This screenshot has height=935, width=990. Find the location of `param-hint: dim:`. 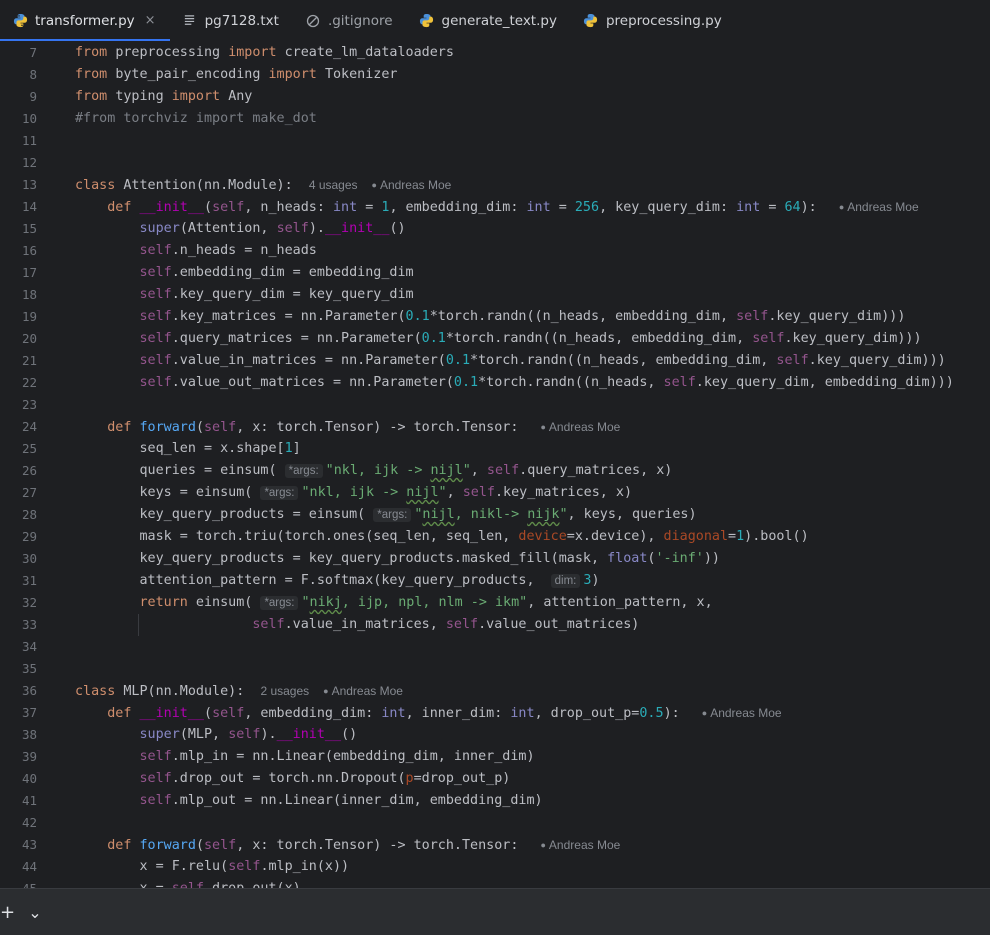

param-hint: dim: is located at coordinates (565, 581).